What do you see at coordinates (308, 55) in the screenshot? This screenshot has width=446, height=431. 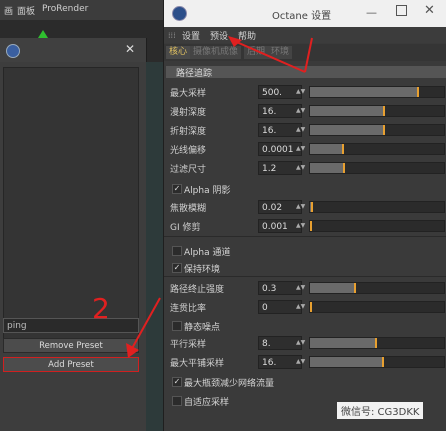 I see `annotation-line` at bounding box center [308, 55].